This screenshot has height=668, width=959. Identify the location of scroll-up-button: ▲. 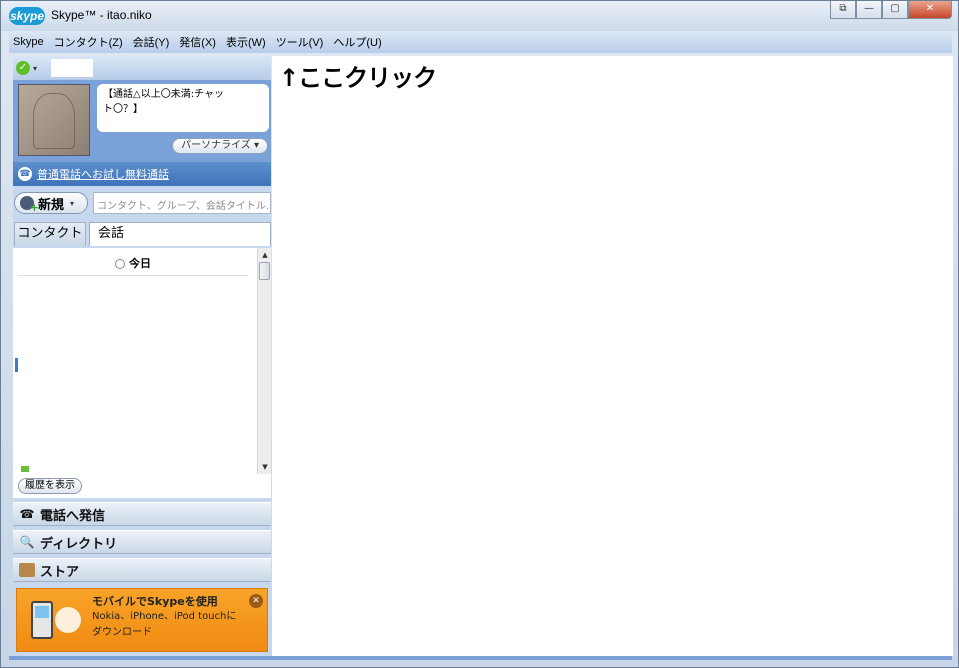
(265, 255).